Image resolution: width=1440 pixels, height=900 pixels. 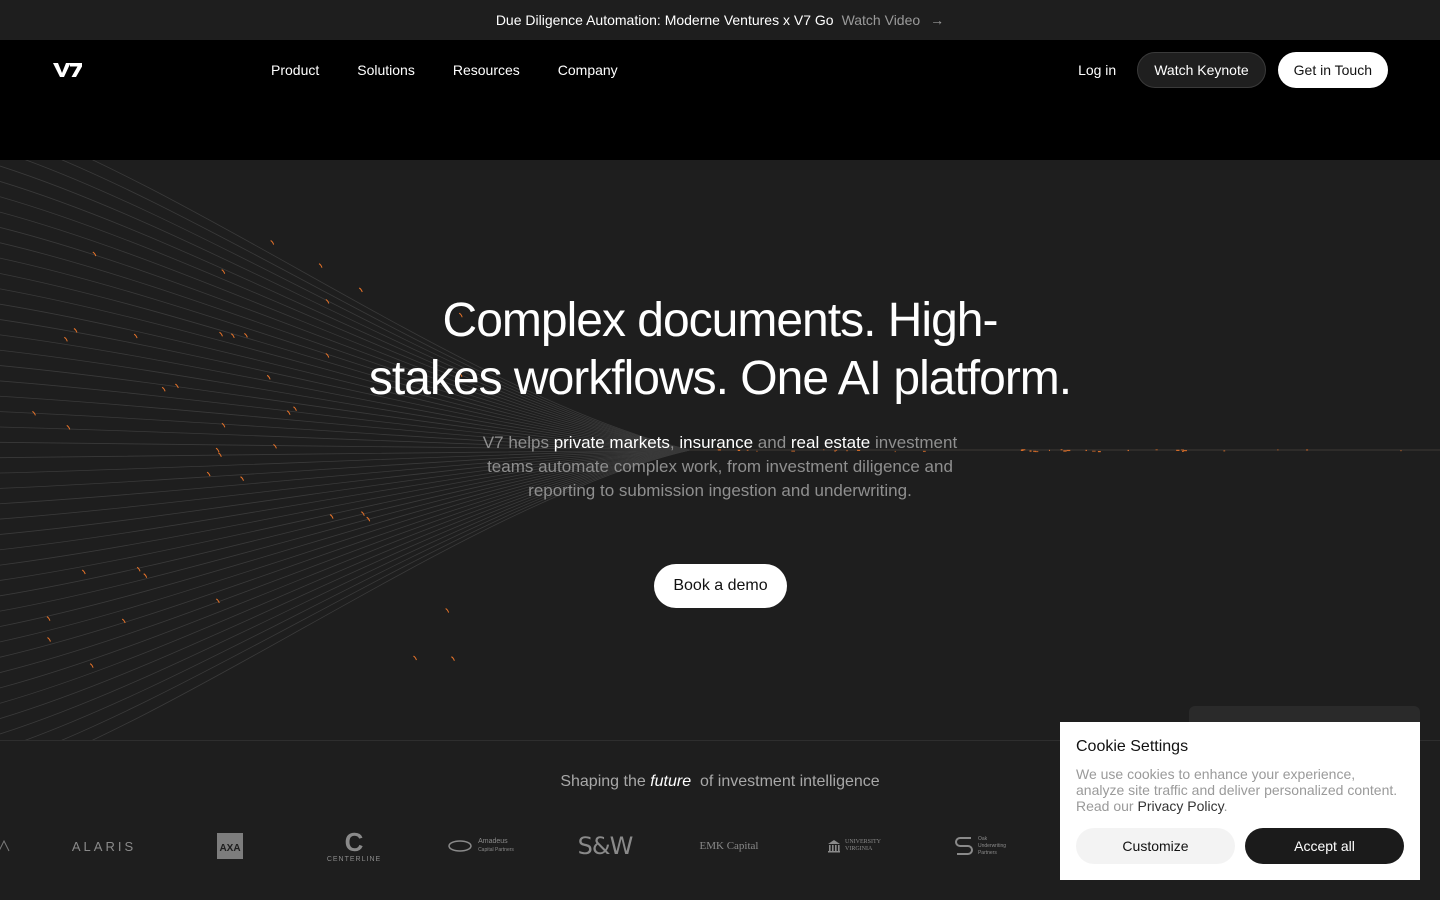 What do you see at coordinates (1132, 746) in the screenshot?
I see `cookie-title: Cookie Settings` at bounding box center [1132, 746].